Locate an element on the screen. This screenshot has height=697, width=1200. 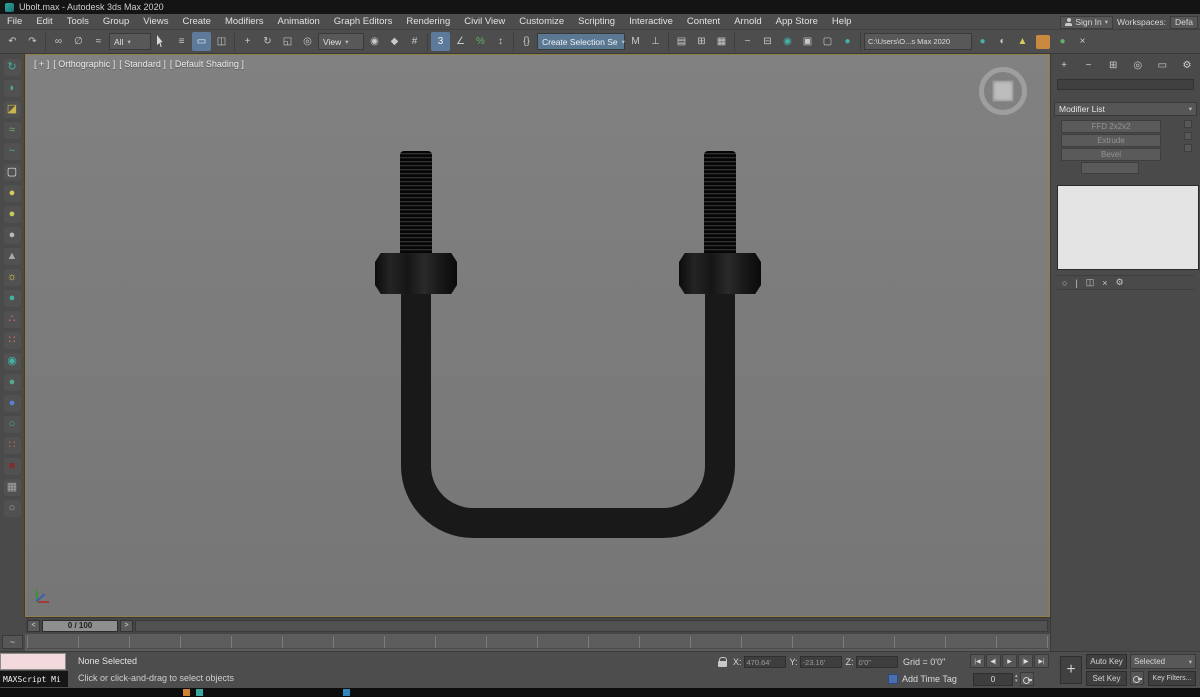
mini-curve-editor-button: ~ is located at coordinates (12, 642).